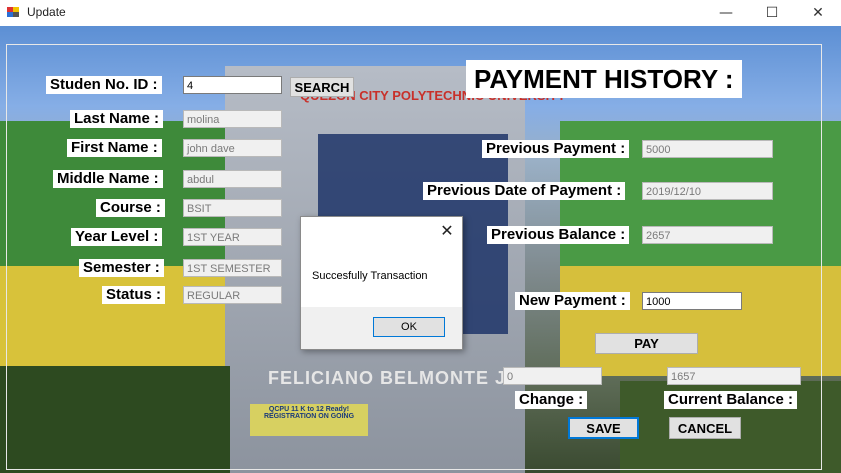 Image resolution: width=841 pixels, height=473 pixels. What do you see at coordinates (409, 327) in the screenshot?
I see `dialog-ok-button: OK` at bounding box center [409, 327].